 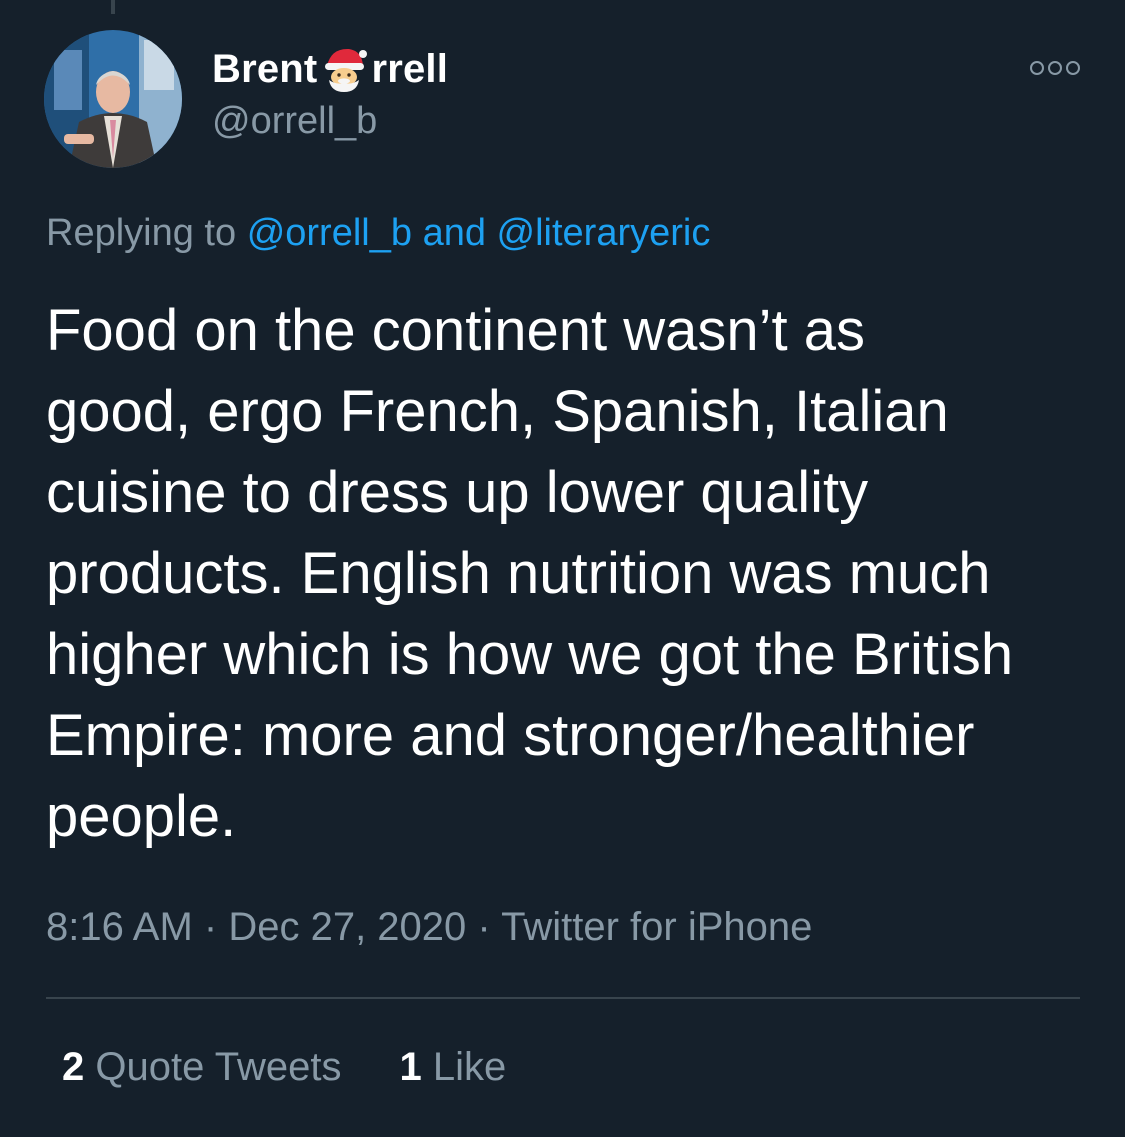 I want to click on tweet-source: Twitter for iPhone, so click(x=656, y=927).